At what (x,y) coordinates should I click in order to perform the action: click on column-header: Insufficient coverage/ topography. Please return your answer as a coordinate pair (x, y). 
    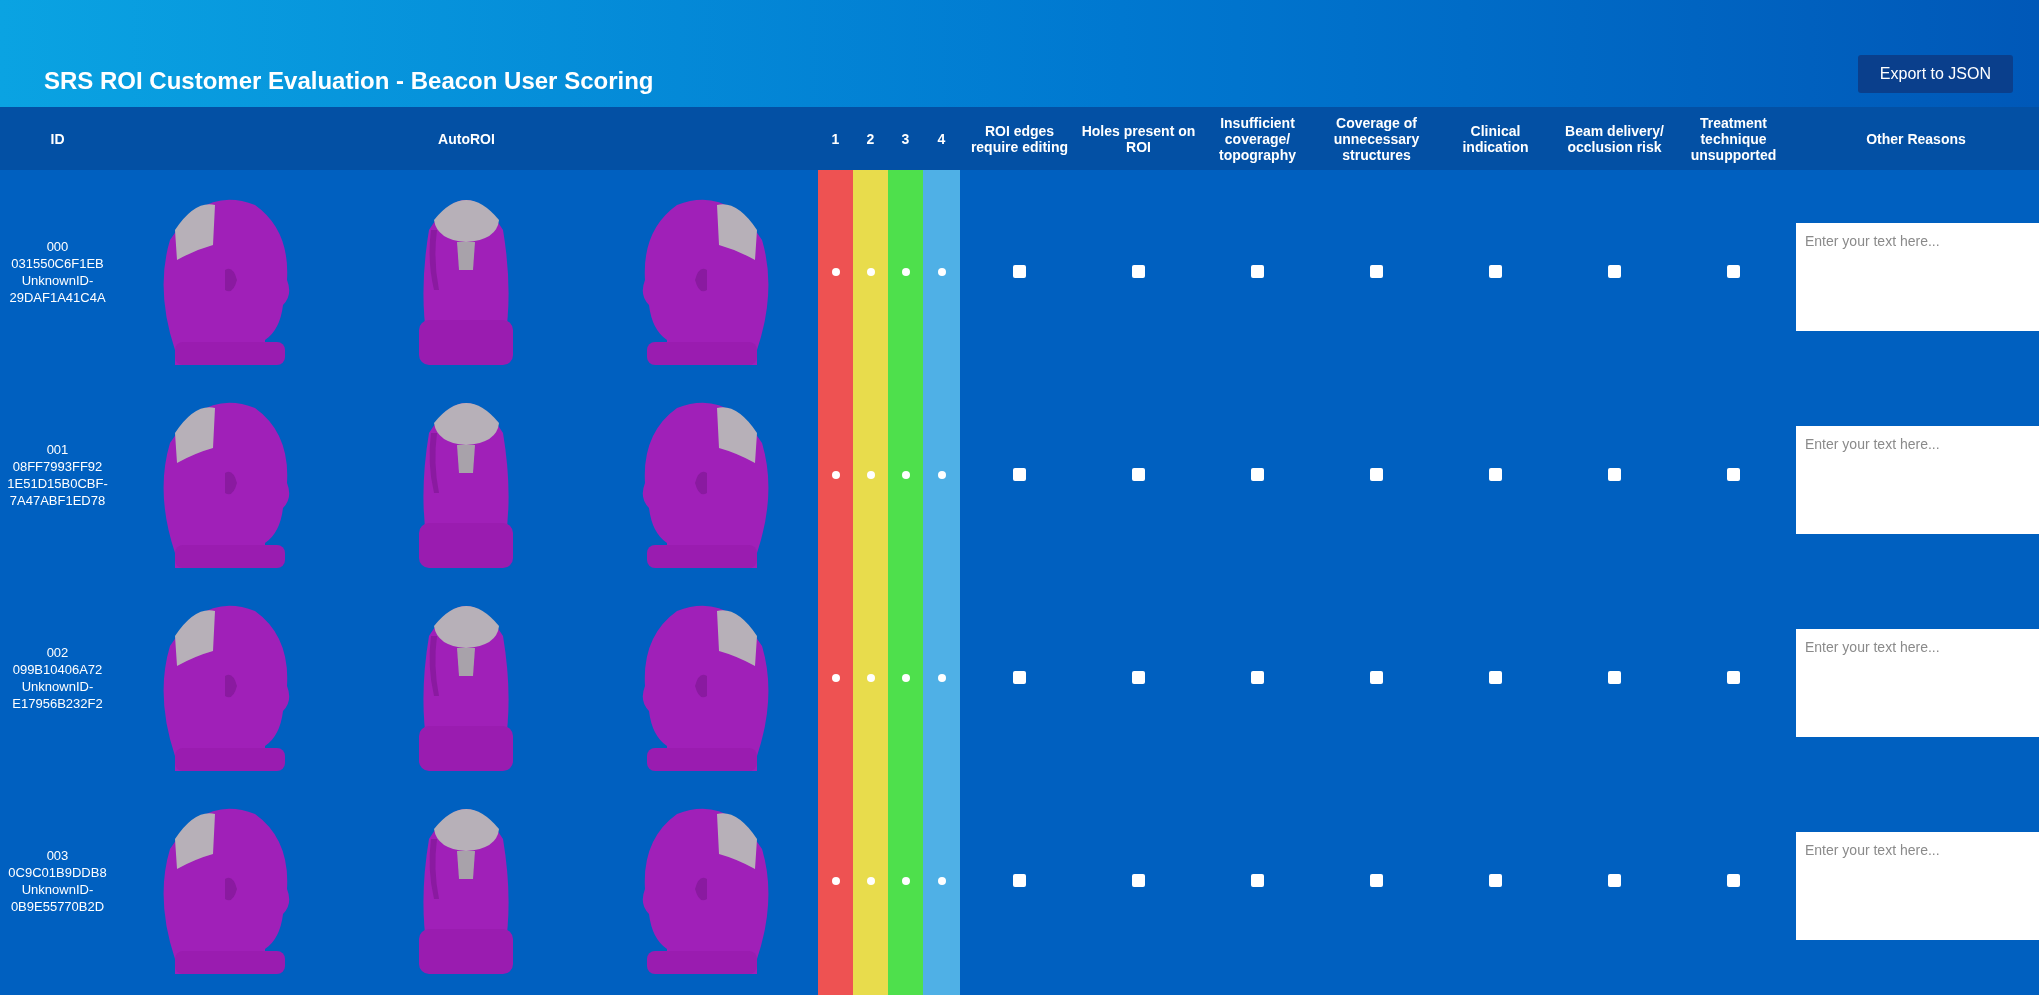
    Looking at the image, I should click on (1257, 138).